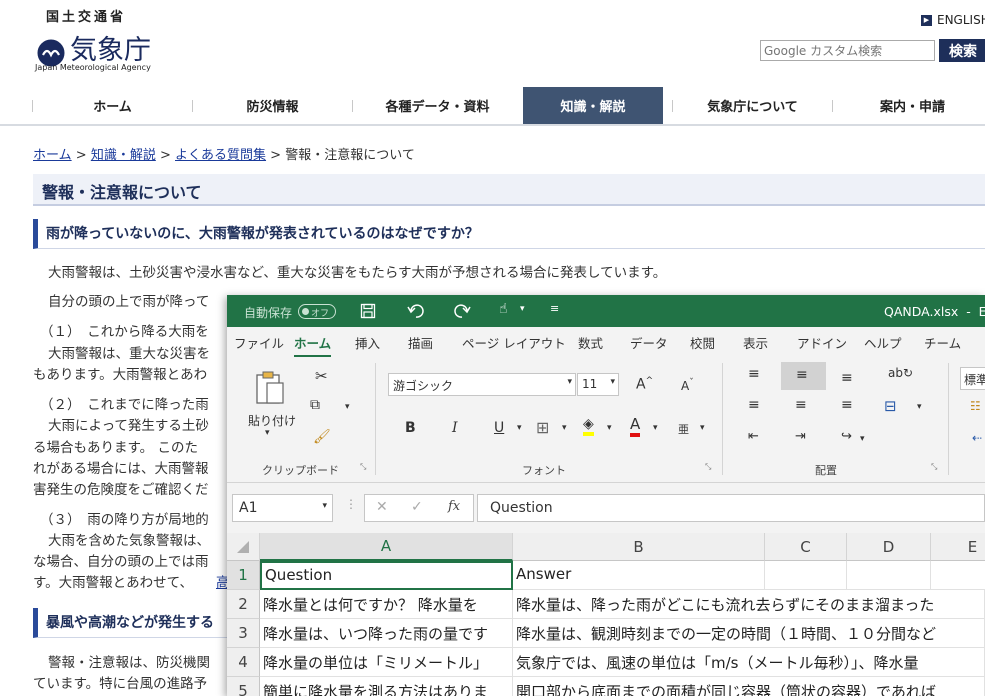  What do you see at coordinates (123, 155) in the screenshot?
I see `breadcrumb-knowledge: 知識・解説` at bounding box center [123, 155].